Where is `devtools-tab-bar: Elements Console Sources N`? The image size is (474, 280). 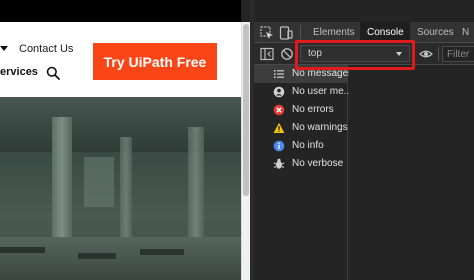 devtools-tab-bar: Elements Console Sources N is located at coordinates (364, 32).